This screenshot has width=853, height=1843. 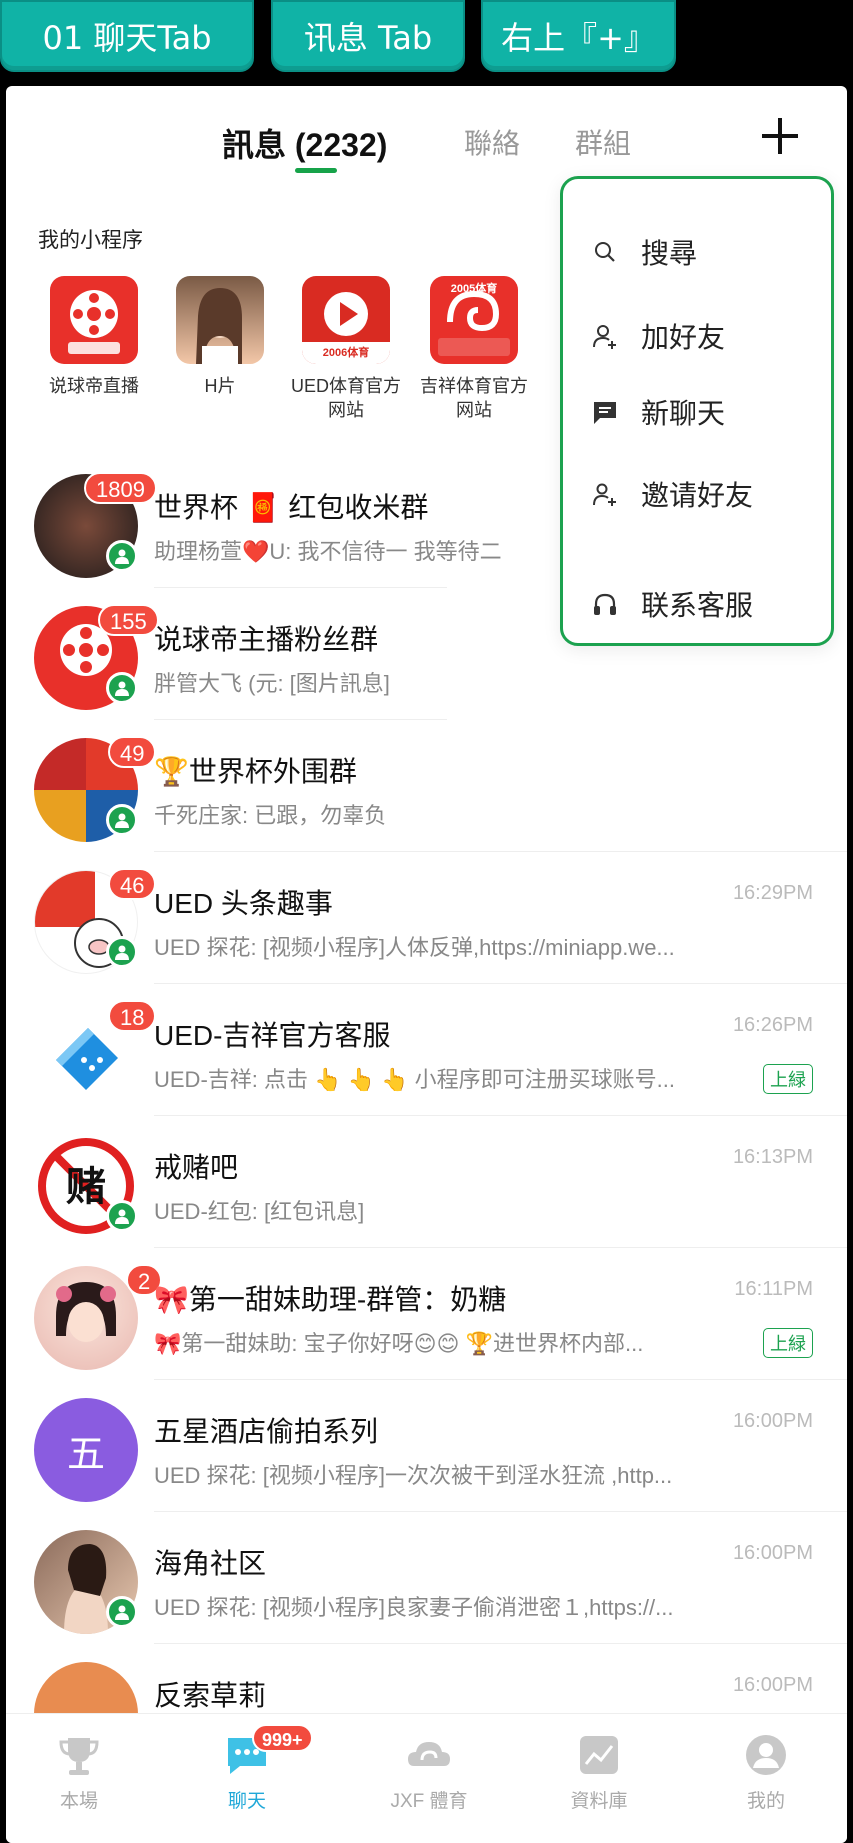 What do you see at coordinates (255, 771) in the screenshot?
I see `chat-title: 🏆世界杯外围群` at bounding box center [255, 771].